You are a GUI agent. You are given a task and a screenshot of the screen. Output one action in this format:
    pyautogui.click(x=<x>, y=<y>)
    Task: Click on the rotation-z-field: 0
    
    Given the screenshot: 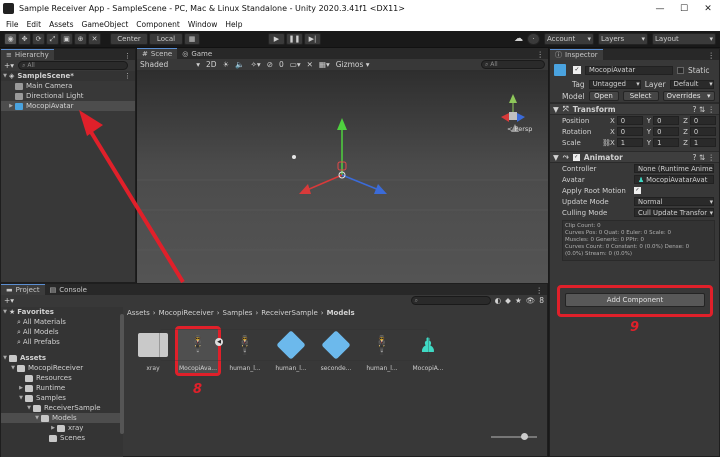 What is the action you would take?
    pyautogui.click(x=702, y=131)
    